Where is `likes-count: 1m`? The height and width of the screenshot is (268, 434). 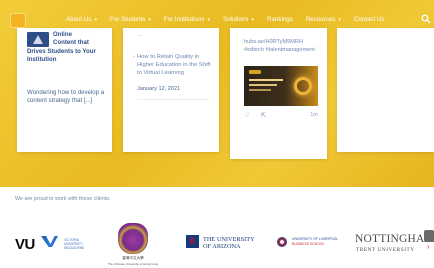 likes-count: 1m is located at coordinates (314, 115).